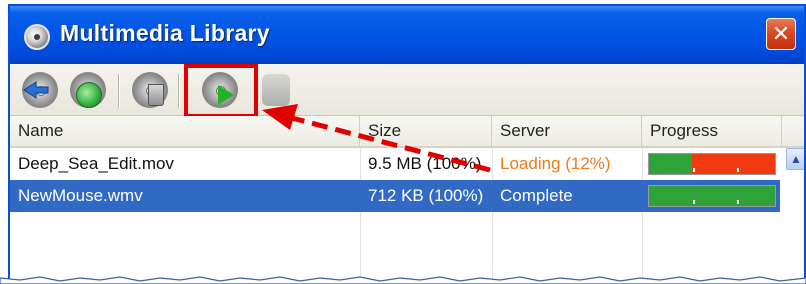 The width and height of the screenshot is (806, 284). I want to click on disabled-button, so click(276, 90).